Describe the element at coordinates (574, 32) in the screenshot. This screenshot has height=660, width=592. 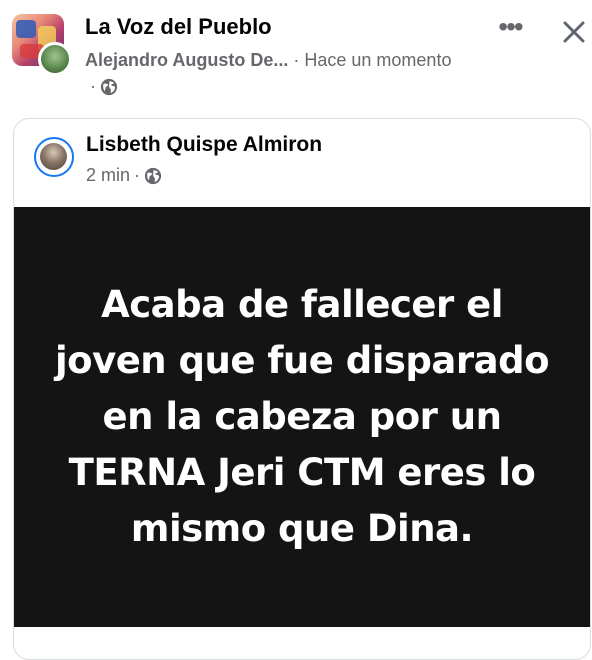
I see `close-icon` at that location.